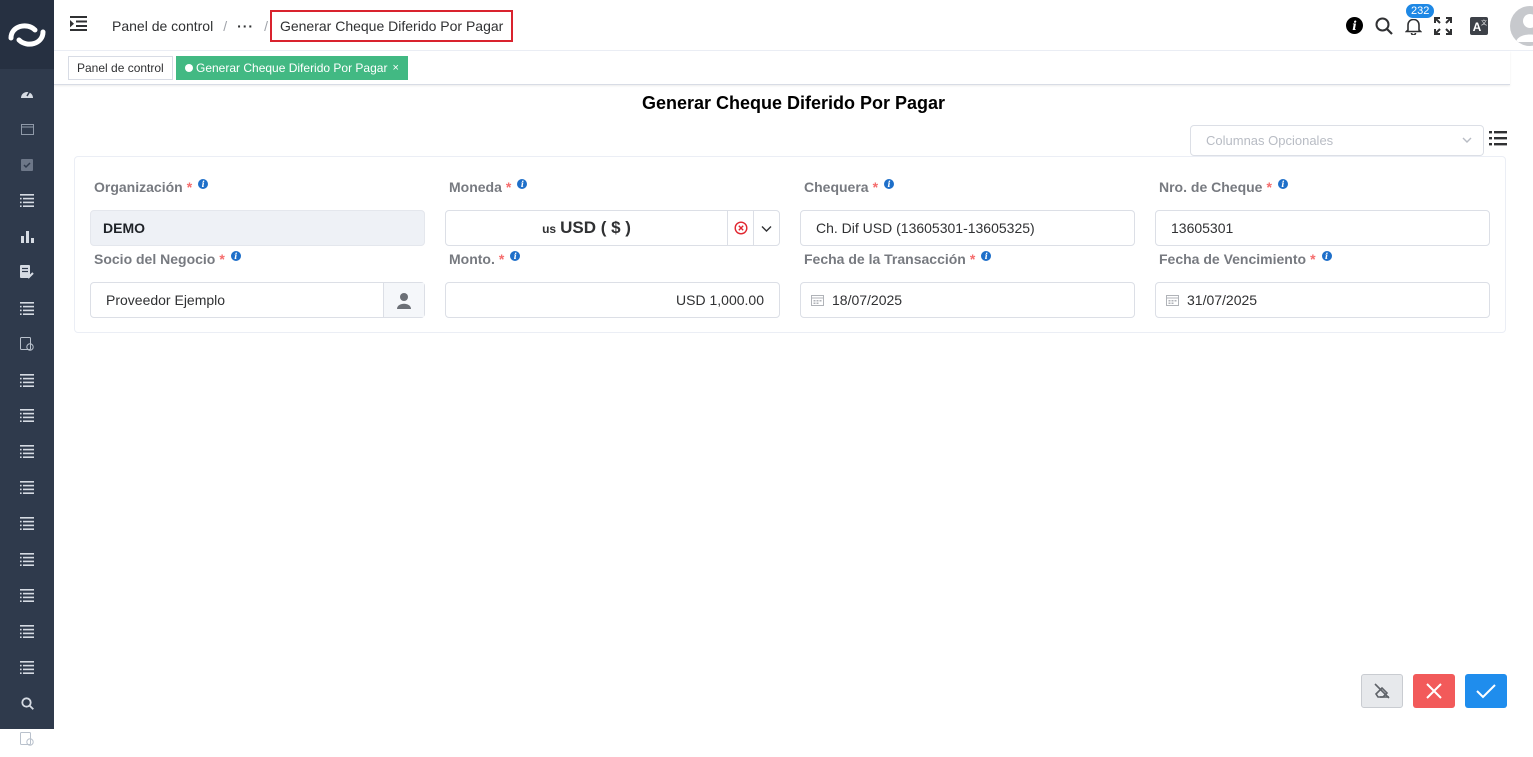  What do you see at coordinates (162, 26) in the screenshot?
I see `breadcrumb-home: Panel de control` at bounding box center [162, 26].